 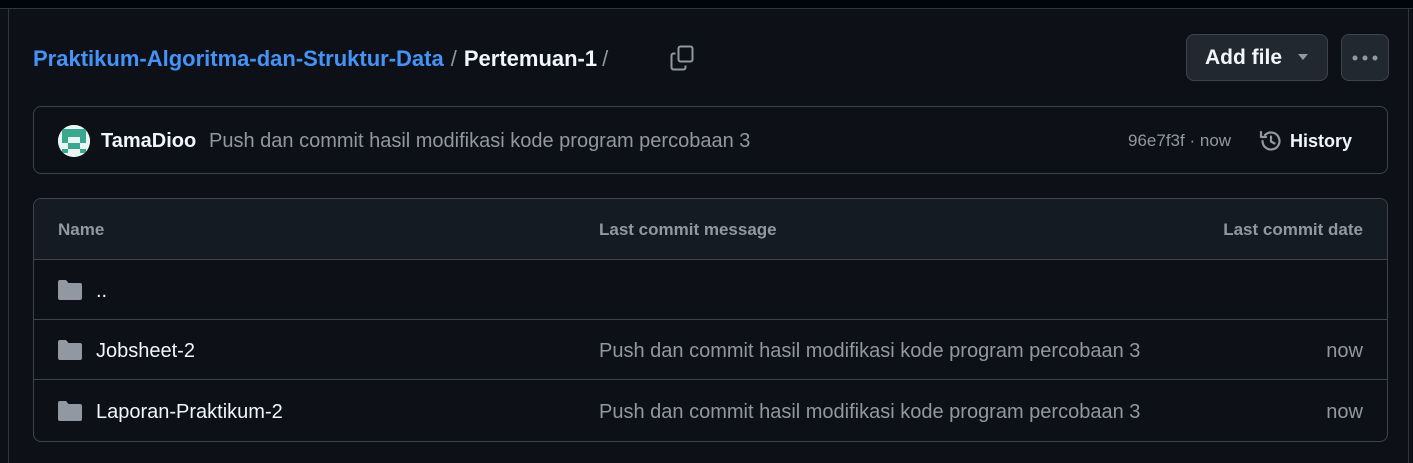 I want to click on commit-time: now, so click(x=1215, y=140).